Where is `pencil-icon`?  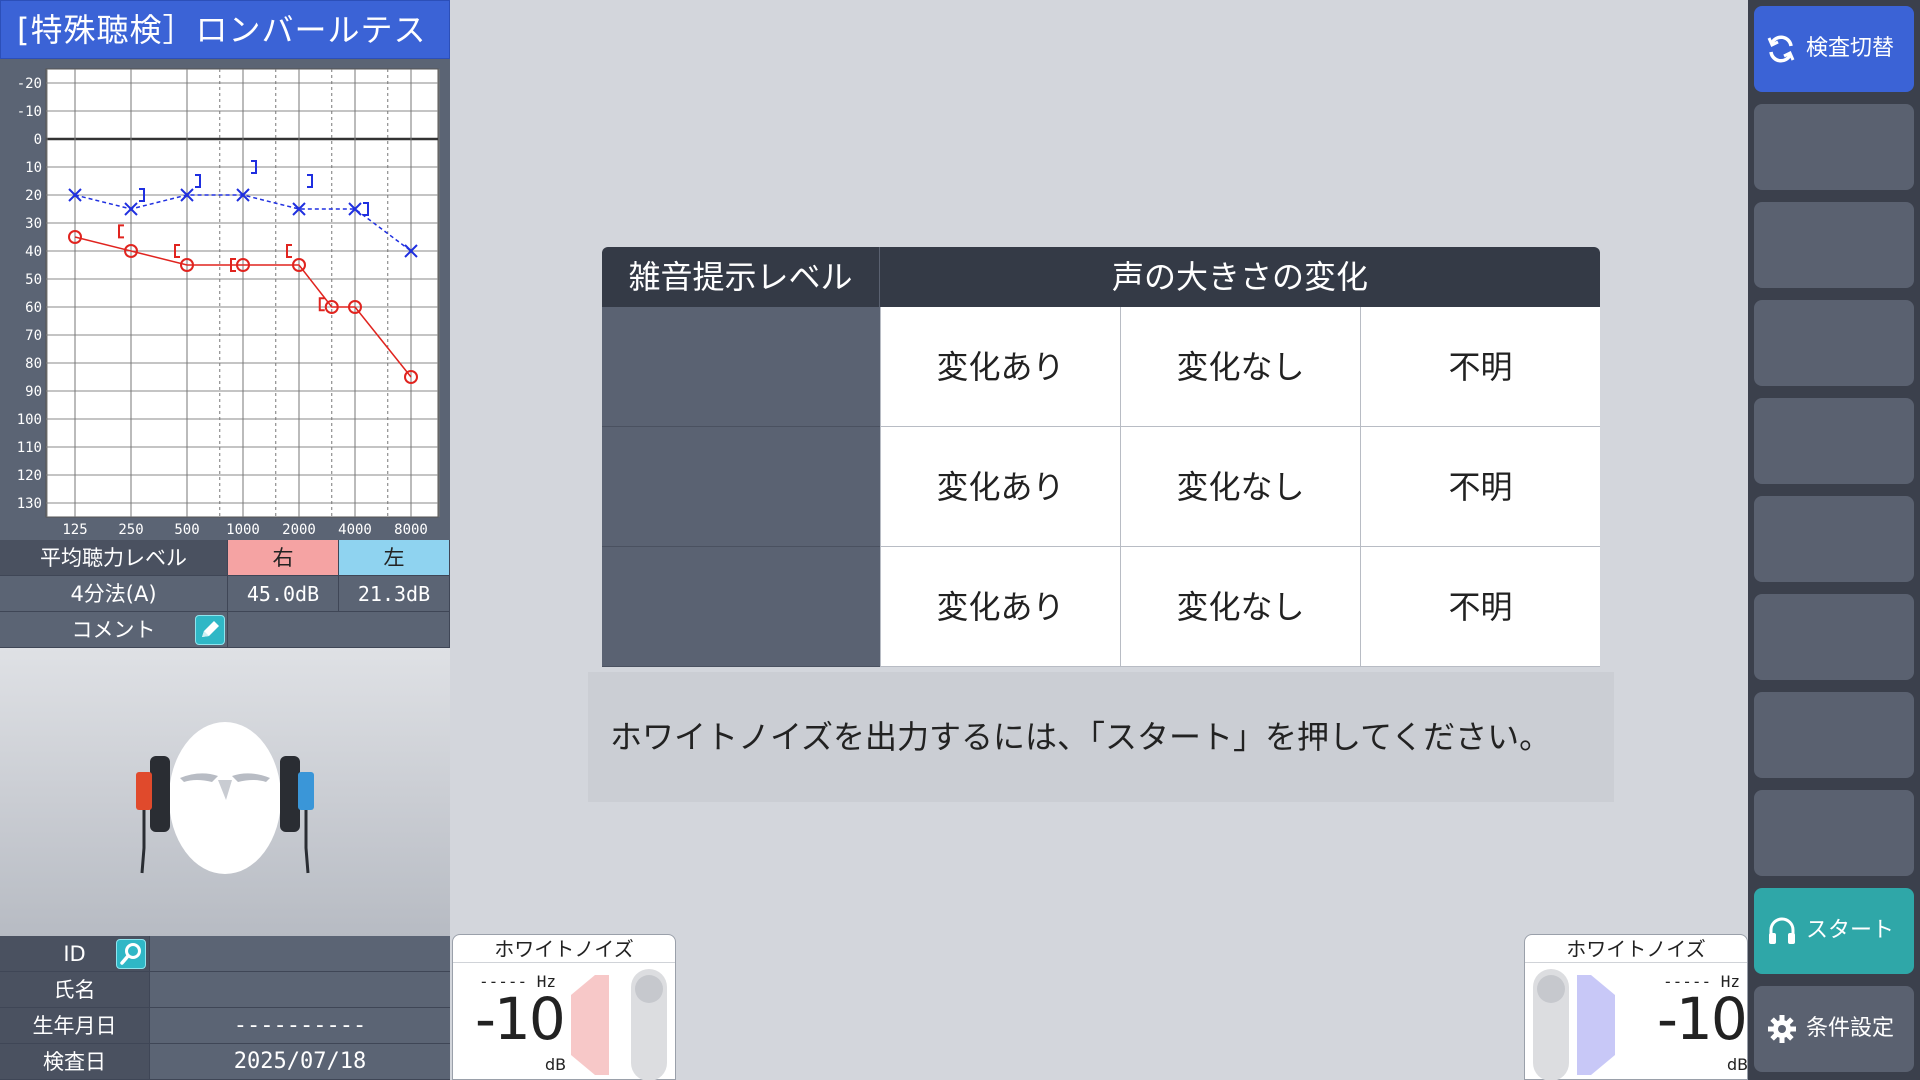 pencil-icon is located at coordinates (210, 629).